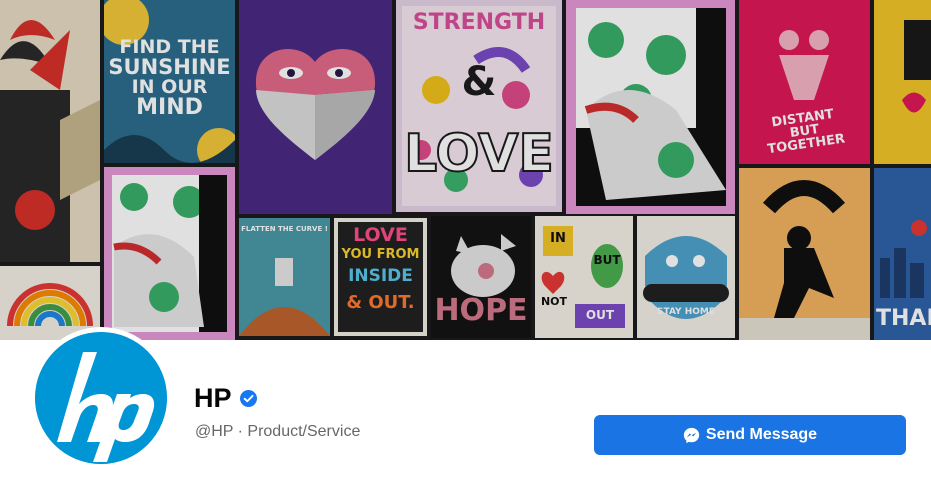 Image resolution: width=931 pixels, height=479 pixels. I want to click on poster-find-sunshine: FIND THE SUNSHINE IN OUR MIND, so click(169, 81).